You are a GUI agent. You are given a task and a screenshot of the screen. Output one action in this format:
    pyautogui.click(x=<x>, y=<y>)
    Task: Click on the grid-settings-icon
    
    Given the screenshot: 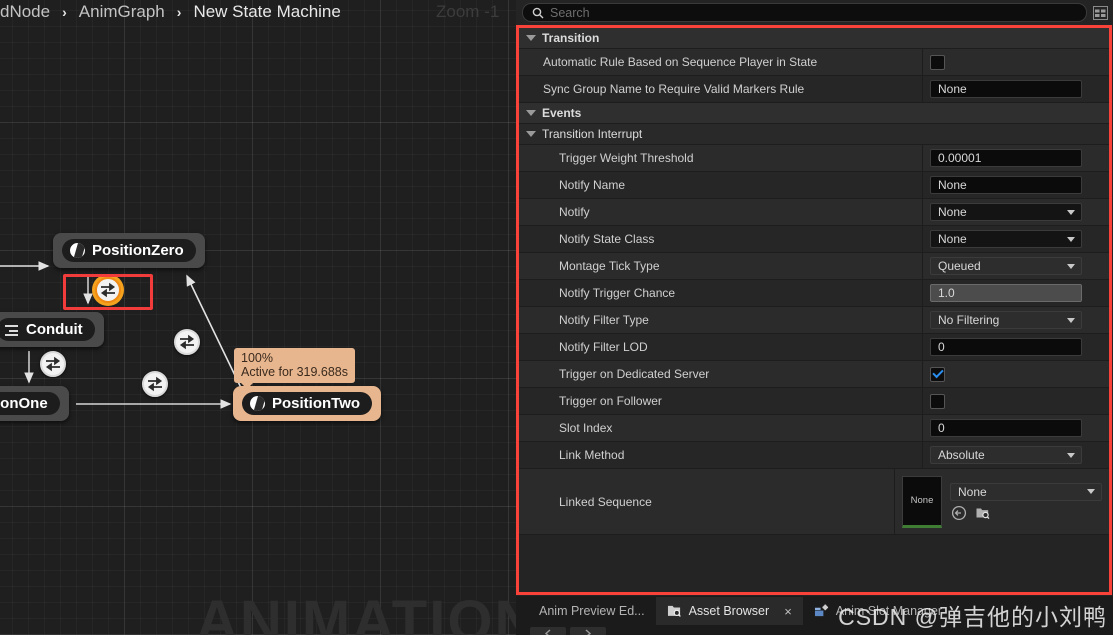 What is the action you would take?
    pyautogui.click(x=1100, y=12)
    